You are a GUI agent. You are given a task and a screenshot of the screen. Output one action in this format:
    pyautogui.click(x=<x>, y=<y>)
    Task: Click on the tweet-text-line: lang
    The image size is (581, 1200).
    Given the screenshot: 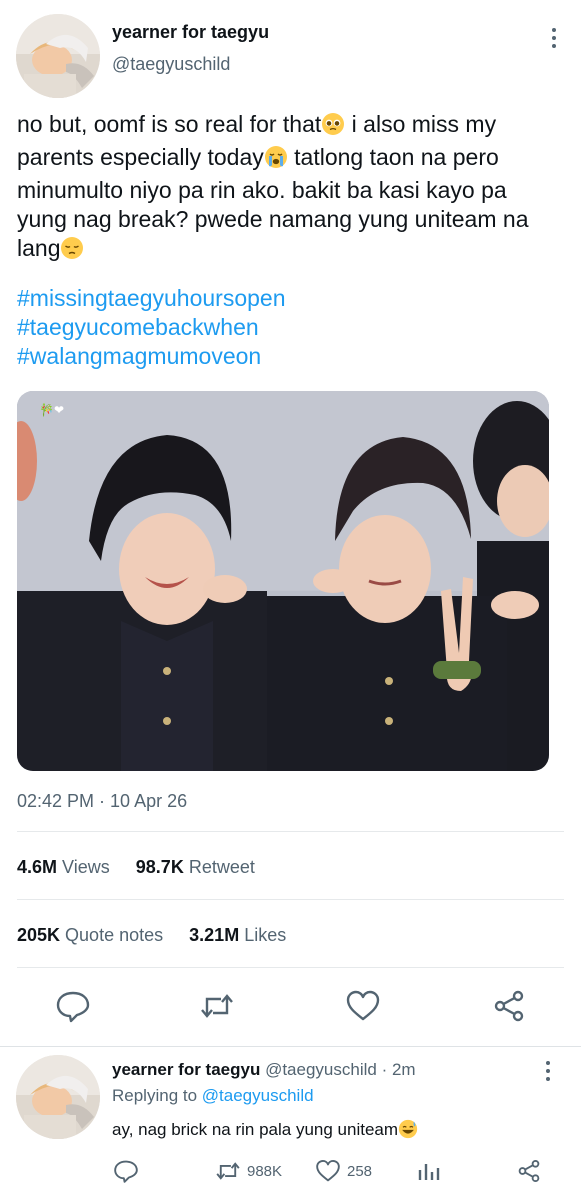 What is the action you would take?
    pyautogui.click(x=39, y=248)
    